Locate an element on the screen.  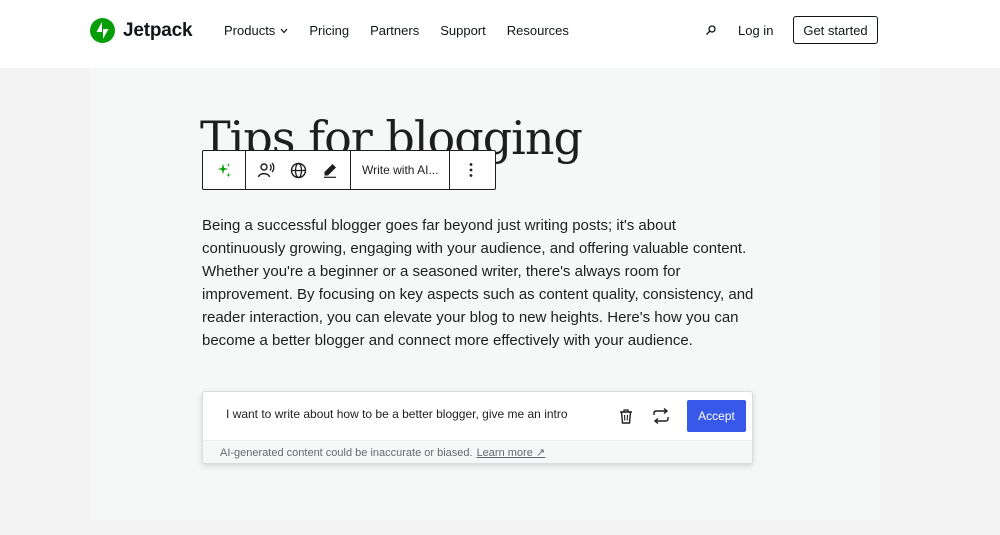
chevron-down-icon is located at coordinates (284, 31).